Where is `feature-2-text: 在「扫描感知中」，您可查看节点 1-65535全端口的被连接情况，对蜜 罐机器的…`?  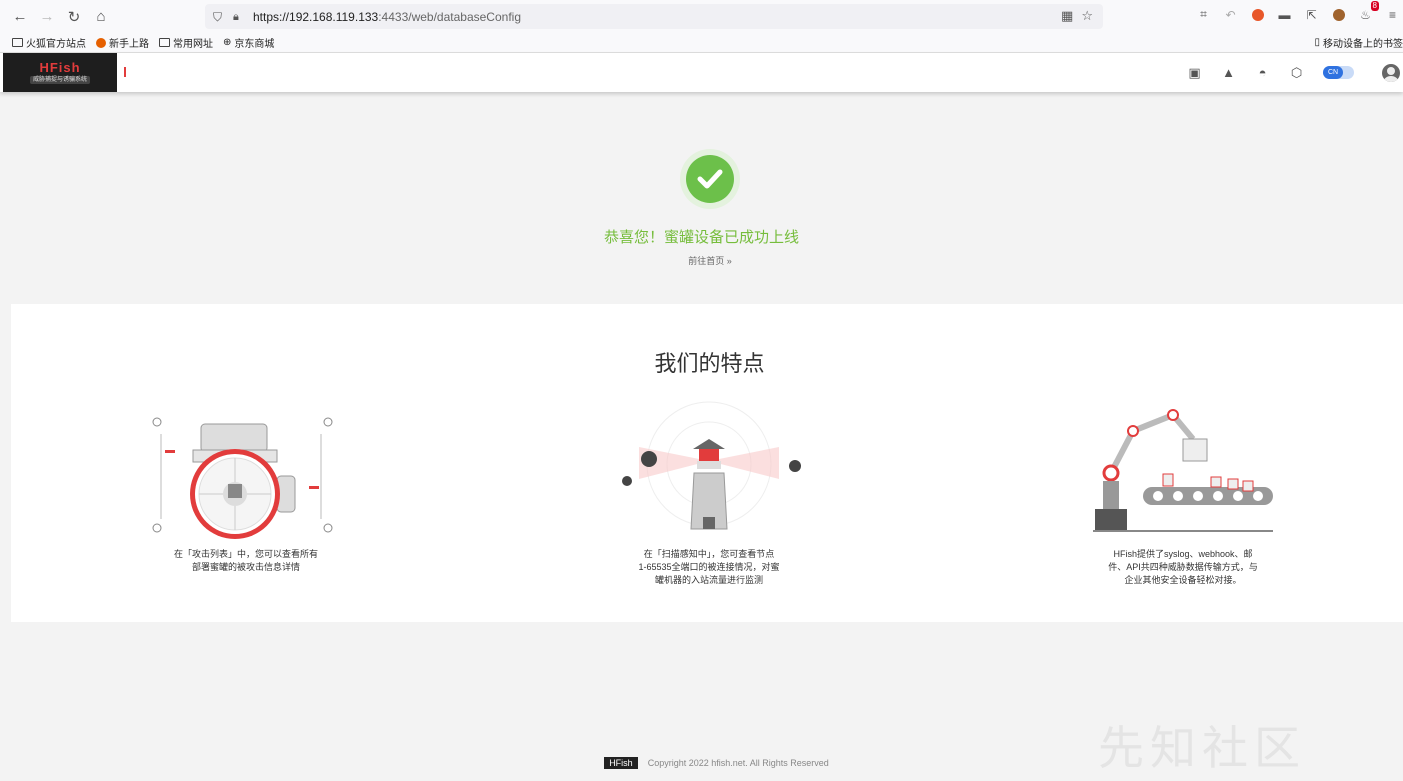 feature-2-text: 在「扫描感知中」，您可查看节点 1-65535全端口的被连接情况，对蜜 罐机器的… is located at coordinates (709, 567).